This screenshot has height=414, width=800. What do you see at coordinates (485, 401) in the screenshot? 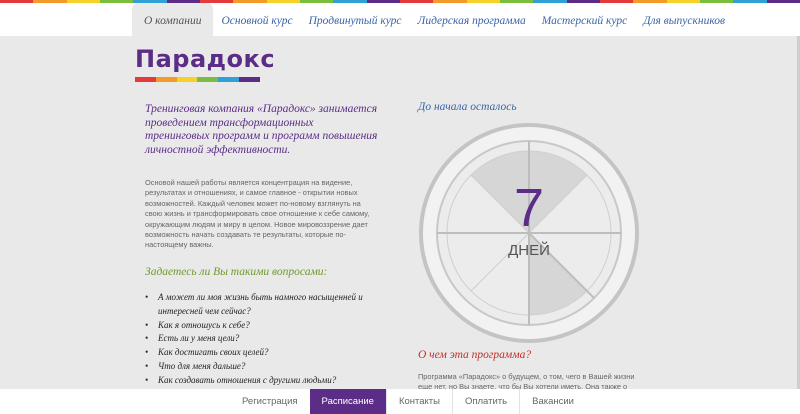
I see `bottom-nav-pay: Оплатить` at bounding box center [485, 401].